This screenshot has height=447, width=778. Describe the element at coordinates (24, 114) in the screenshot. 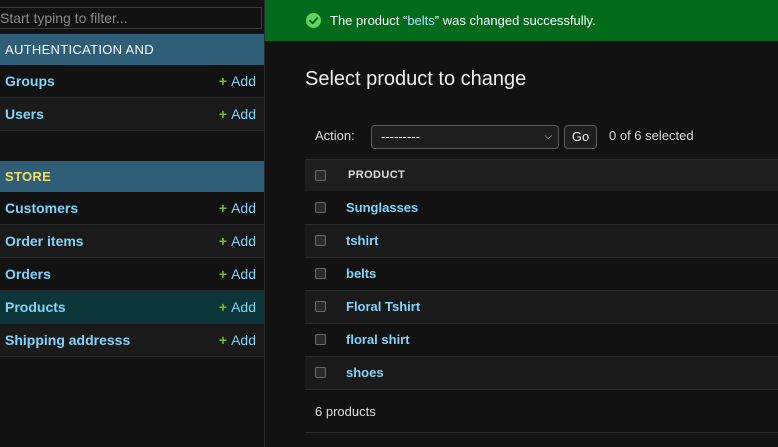

I see `users-link: Users` at that location.